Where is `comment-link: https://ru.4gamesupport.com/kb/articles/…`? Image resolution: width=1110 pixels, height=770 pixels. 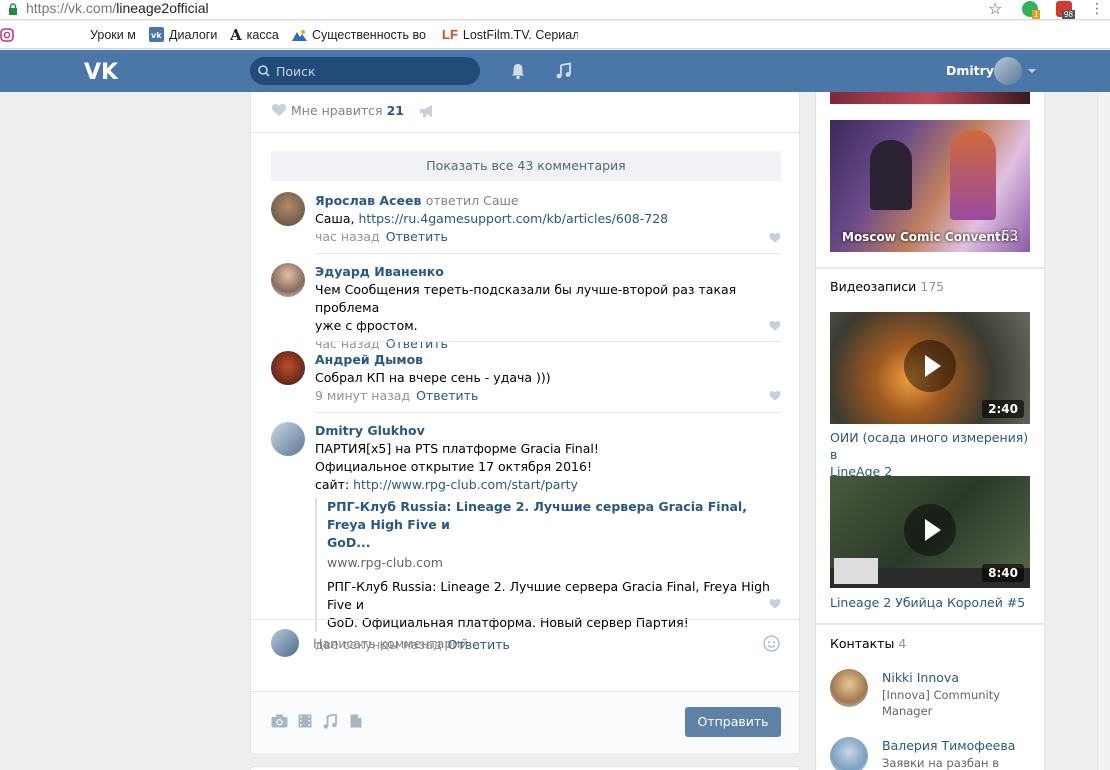 comment-link: https://ru.4gamesupport.com/kb/articles/… is located at coordinates (513, 218).